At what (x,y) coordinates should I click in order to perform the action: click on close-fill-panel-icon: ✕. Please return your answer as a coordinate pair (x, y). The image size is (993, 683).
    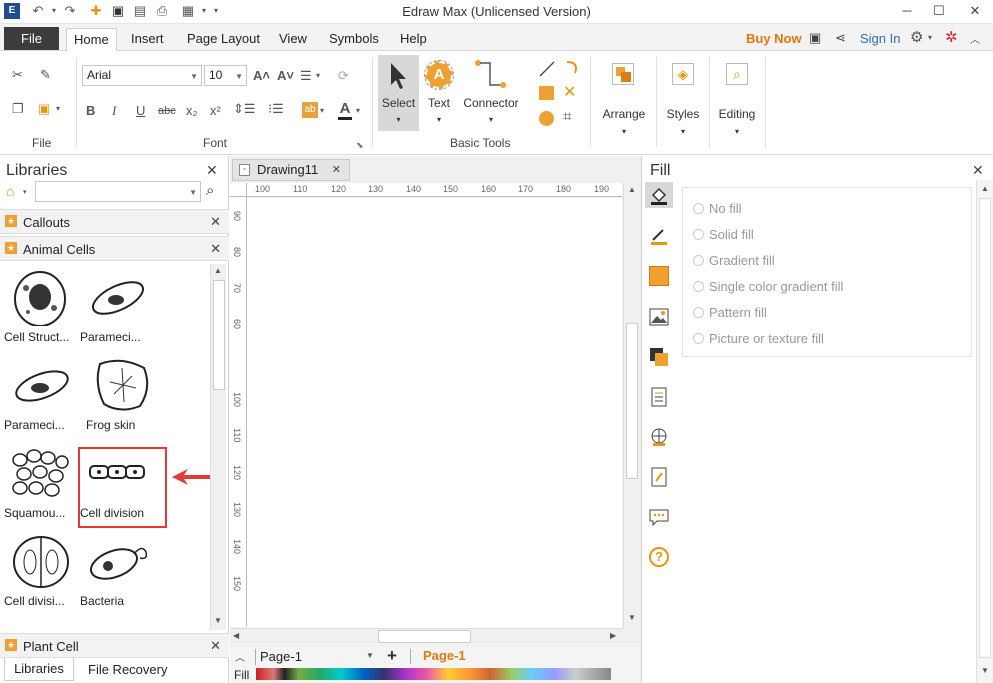
    Looking at the image, I should click on (978, 170).